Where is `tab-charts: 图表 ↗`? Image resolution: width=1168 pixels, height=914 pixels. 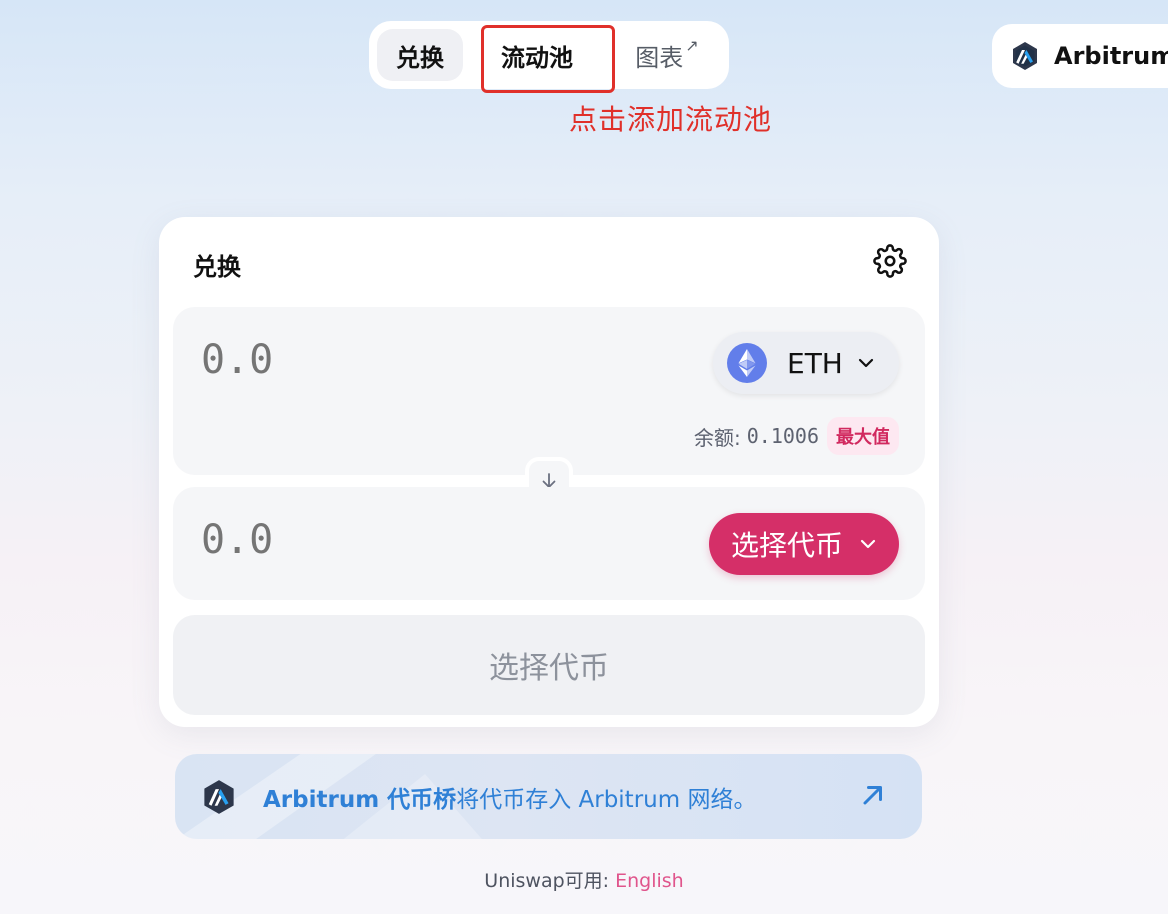
tab-charts: 图表 ↗ is located at coordinates (667, 55).